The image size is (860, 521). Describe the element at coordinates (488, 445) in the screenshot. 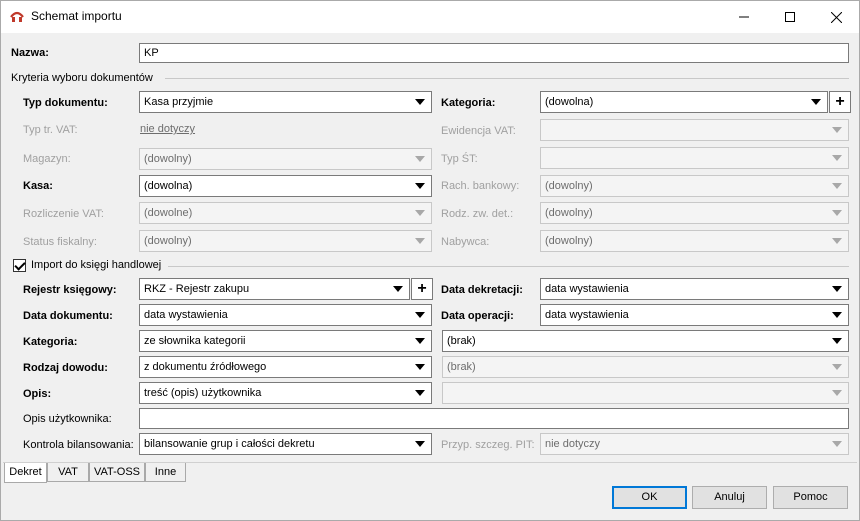

I see `przyp-pit-label: Przyp. szczeg. PIT:` at that location.